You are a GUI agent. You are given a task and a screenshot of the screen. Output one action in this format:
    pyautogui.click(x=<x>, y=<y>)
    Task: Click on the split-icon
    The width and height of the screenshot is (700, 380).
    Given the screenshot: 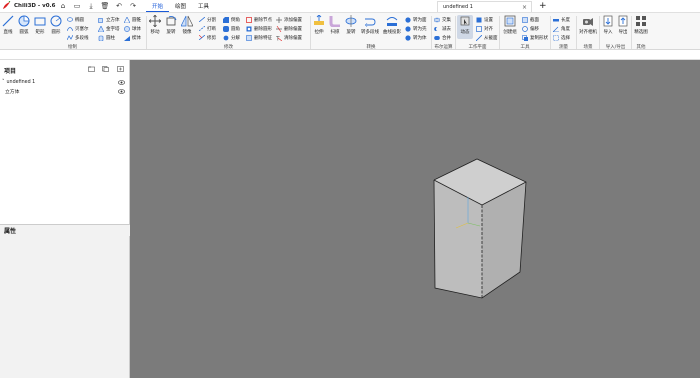 What is the action you would take?
    pyautogui.click(x=202, y=19)
    